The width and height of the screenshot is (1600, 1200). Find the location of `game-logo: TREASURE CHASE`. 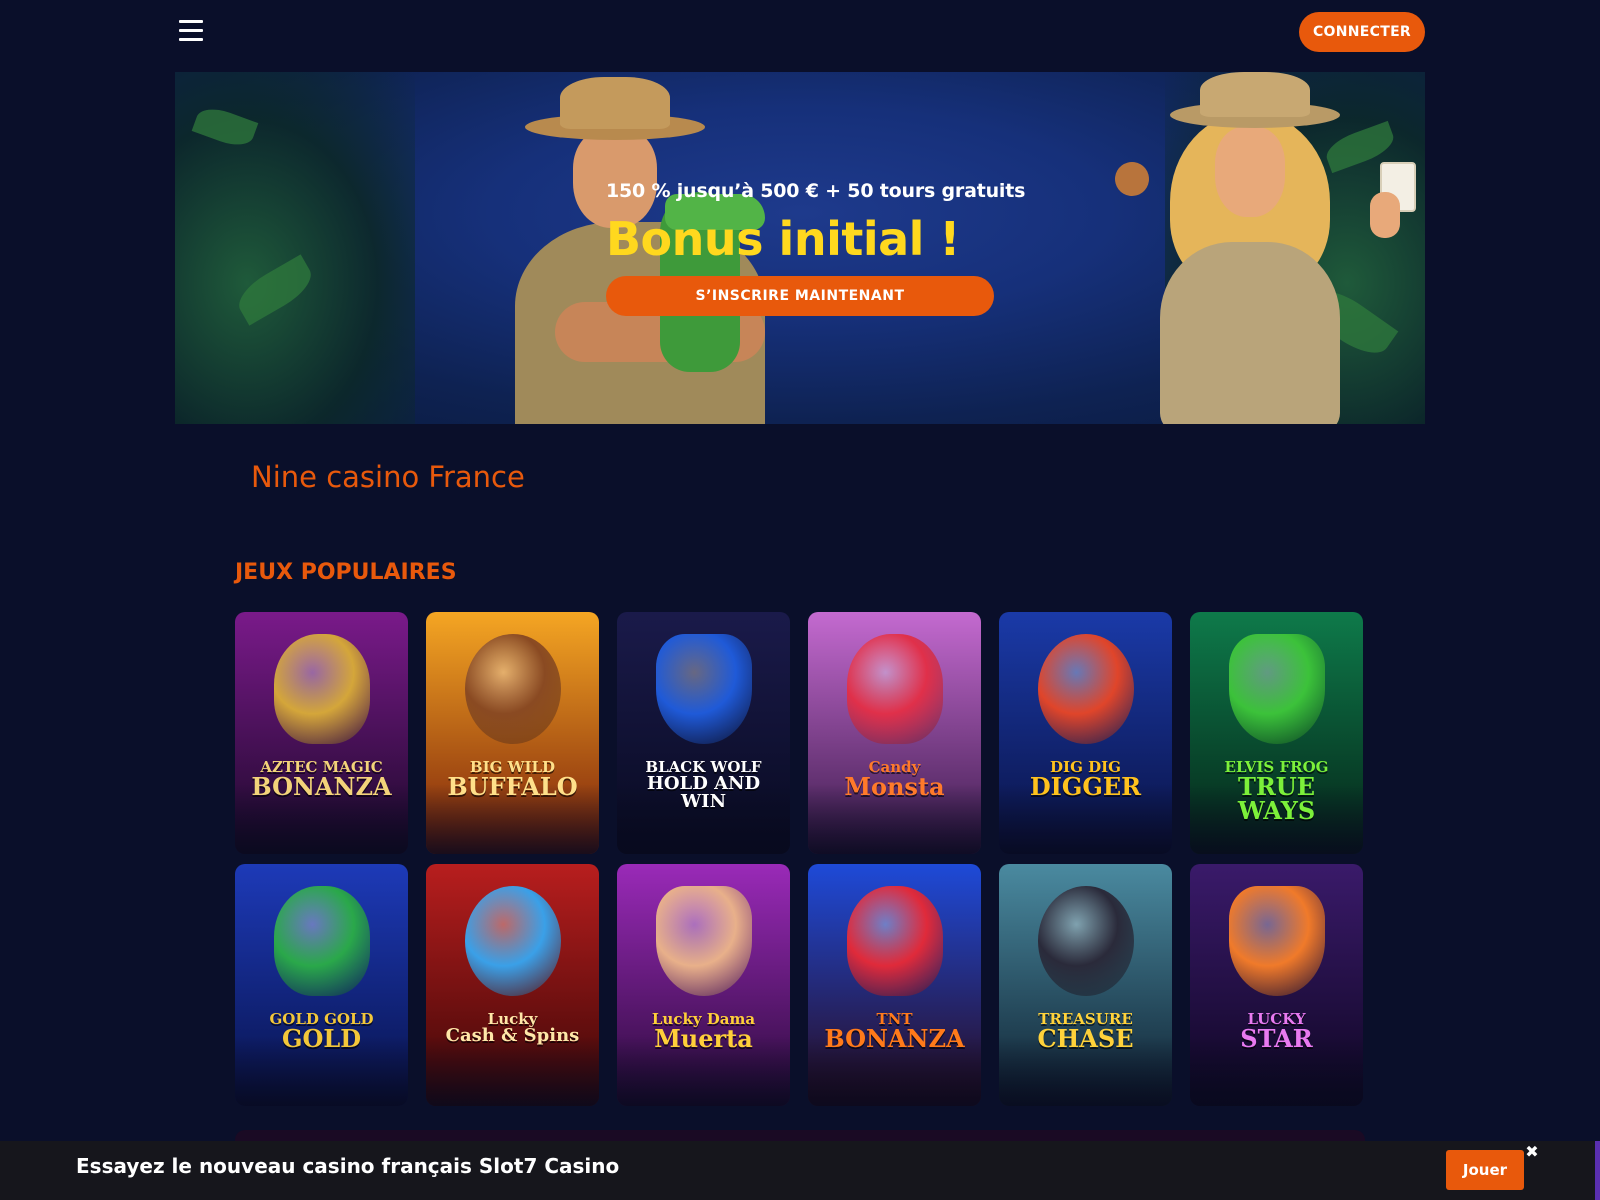

game-logo: TREASURE CHASE is located at coordinates (1085, 1031).